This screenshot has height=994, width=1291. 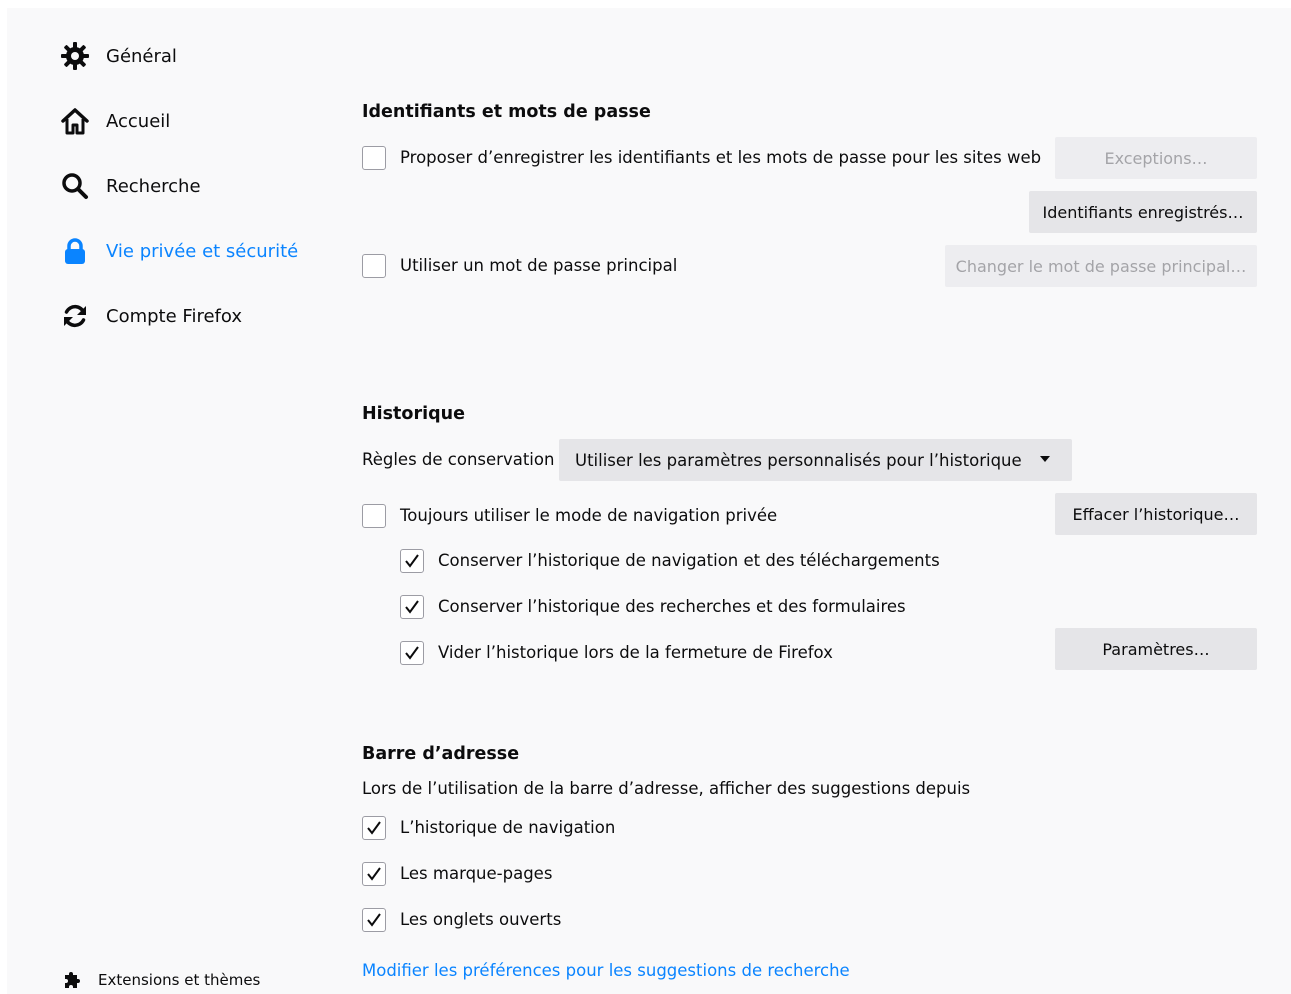 What do you see at coordinates (1045, 459) in the screenshot?
I see `dropdown-arrow-icon` at bounding box center [1045, 459].